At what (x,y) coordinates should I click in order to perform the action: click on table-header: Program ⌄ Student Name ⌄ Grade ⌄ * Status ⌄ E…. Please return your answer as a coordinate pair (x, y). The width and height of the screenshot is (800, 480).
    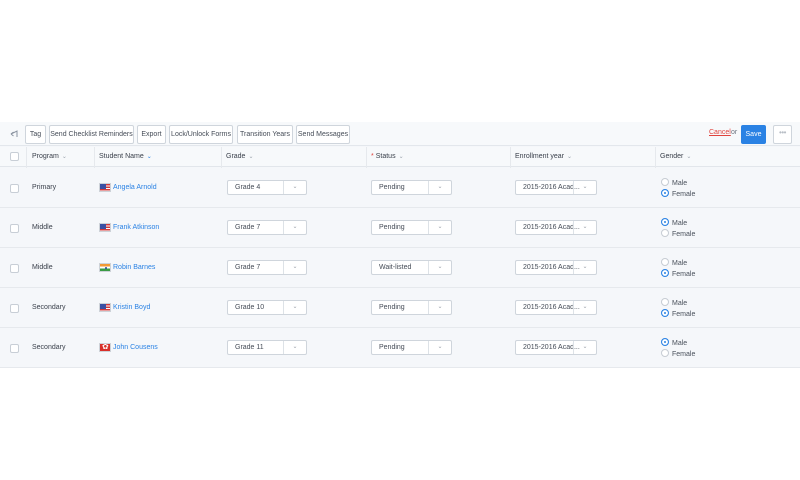
    Looking at the image, I should click on (400, 157).